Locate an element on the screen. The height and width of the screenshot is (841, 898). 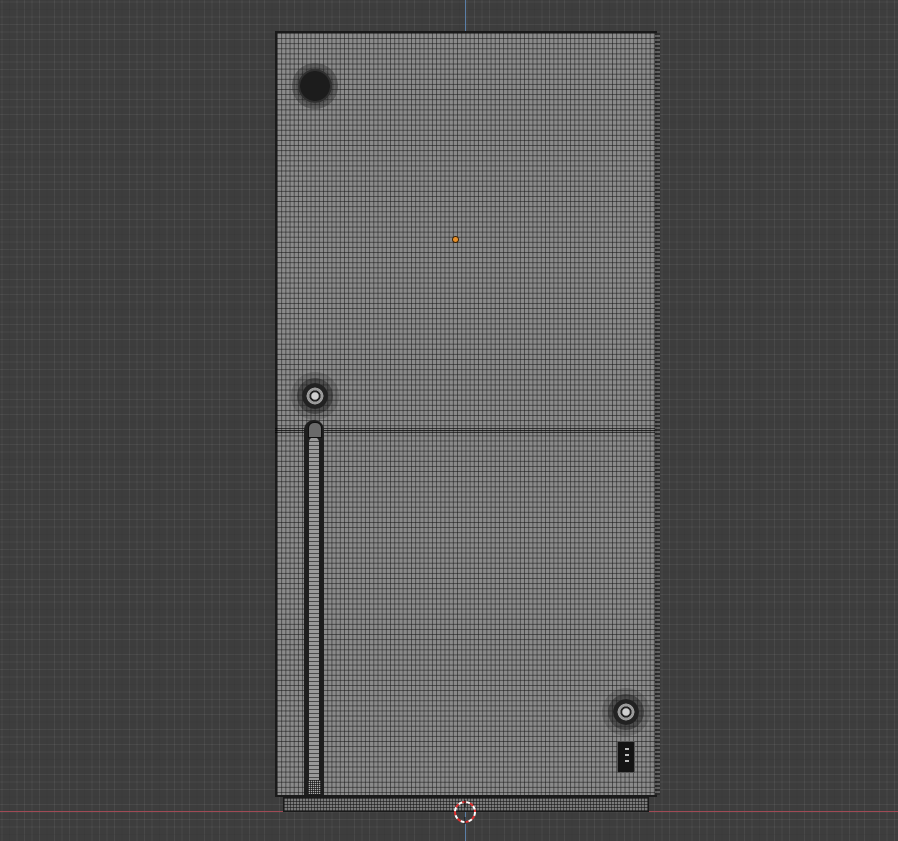
mesh-circular-hole is located at coordinates (315, 86).